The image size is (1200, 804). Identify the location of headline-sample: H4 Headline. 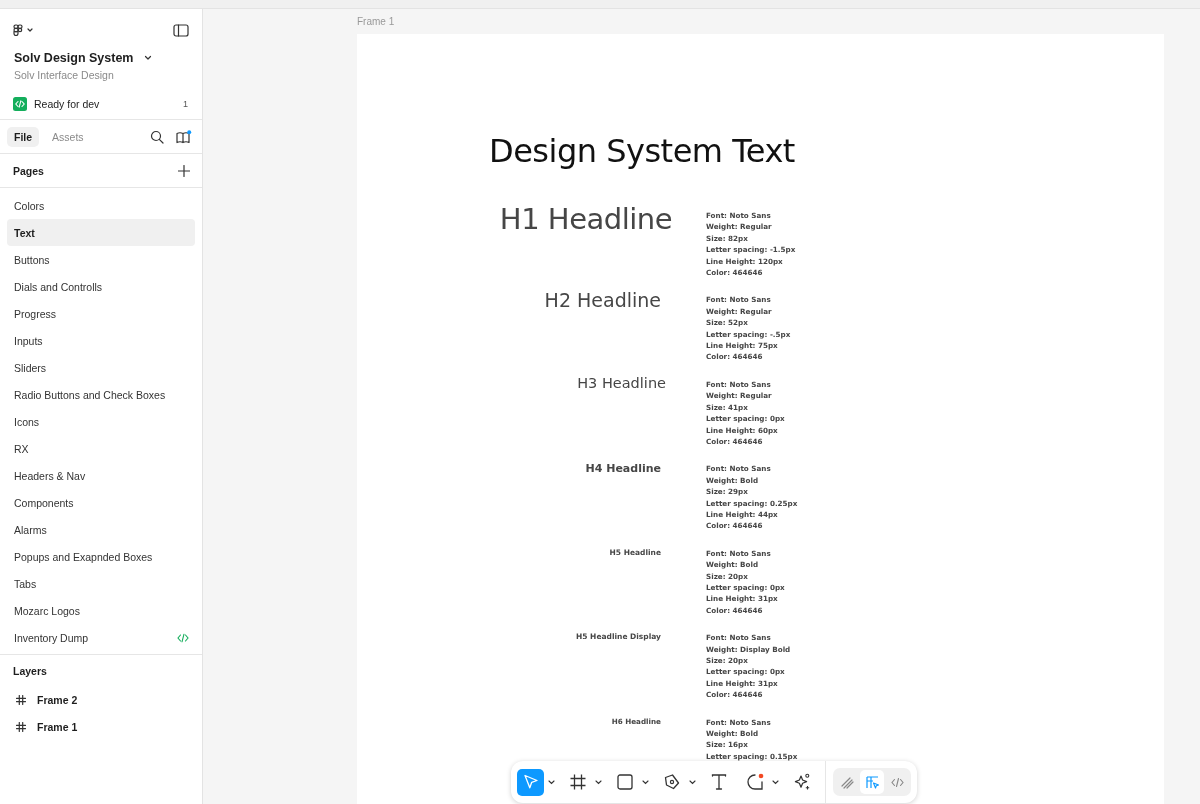
(623, 470).